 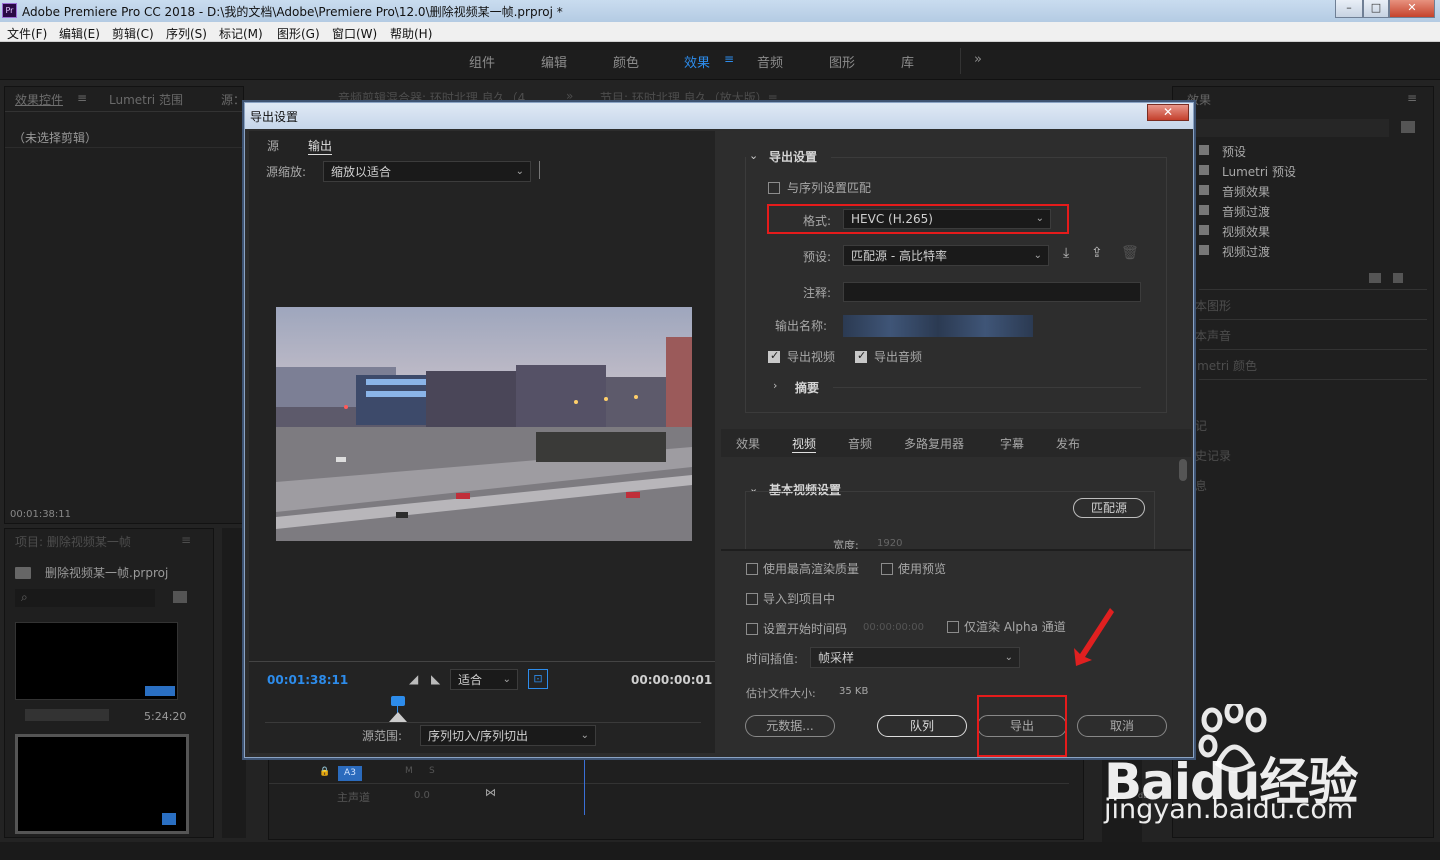 What do you see at coordinates (1125, 801) in the screenshot?
I see `audio-meter-panel: dB` at bounding box center [1125, 801].